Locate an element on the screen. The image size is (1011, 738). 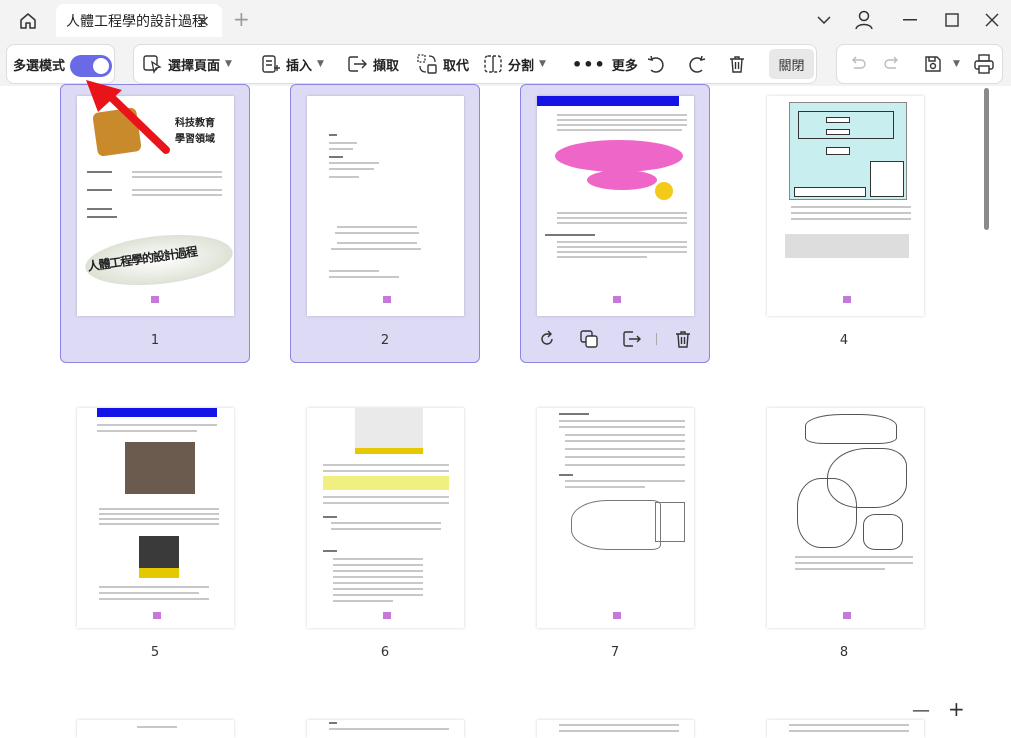
chevron-down-icon is located at coordinates (824, 20).